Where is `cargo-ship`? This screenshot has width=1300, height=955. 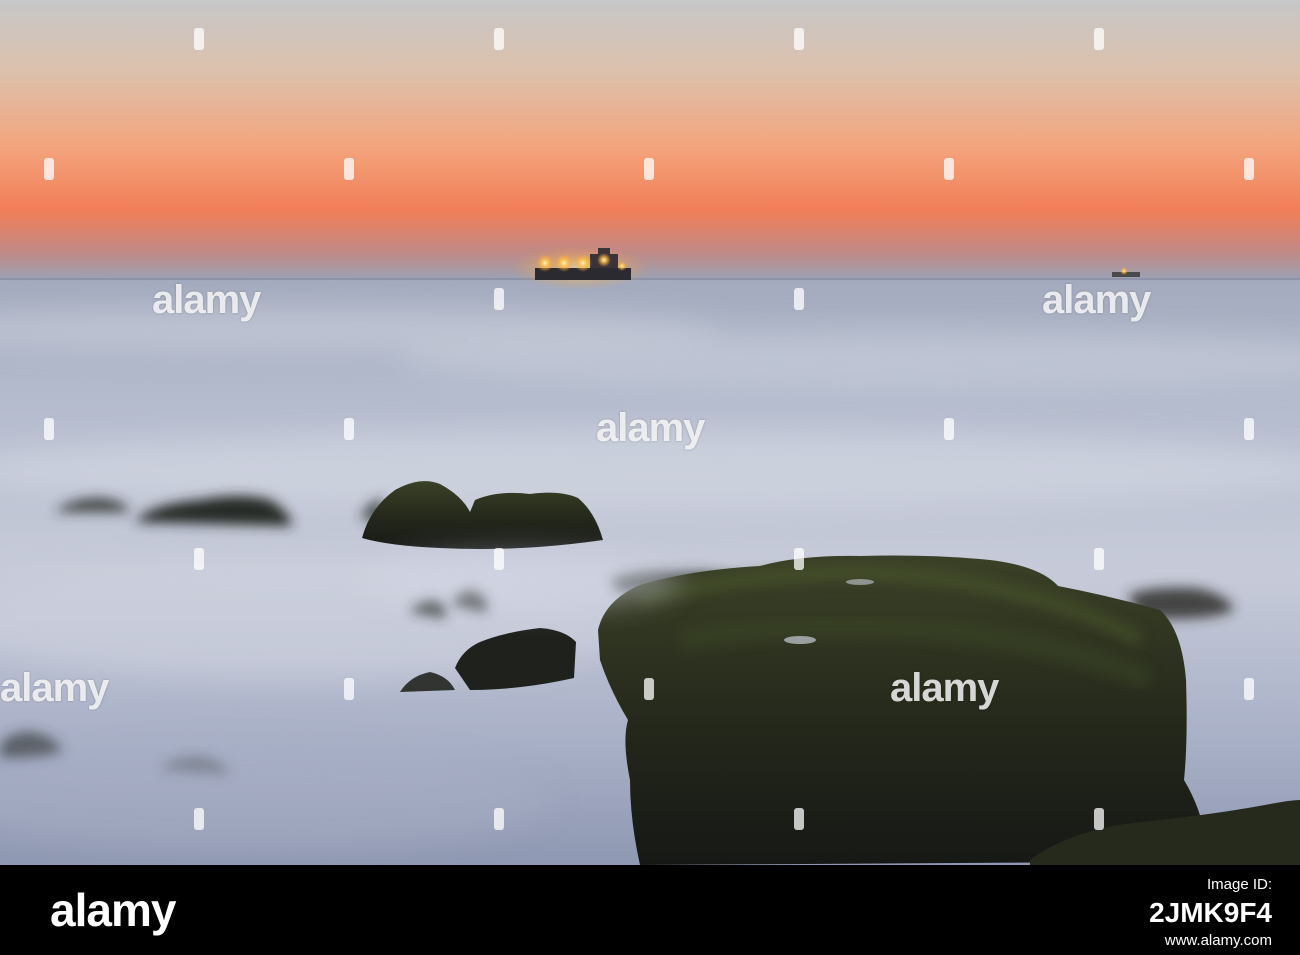 cargo-ship is located at coordinates (580, 268).